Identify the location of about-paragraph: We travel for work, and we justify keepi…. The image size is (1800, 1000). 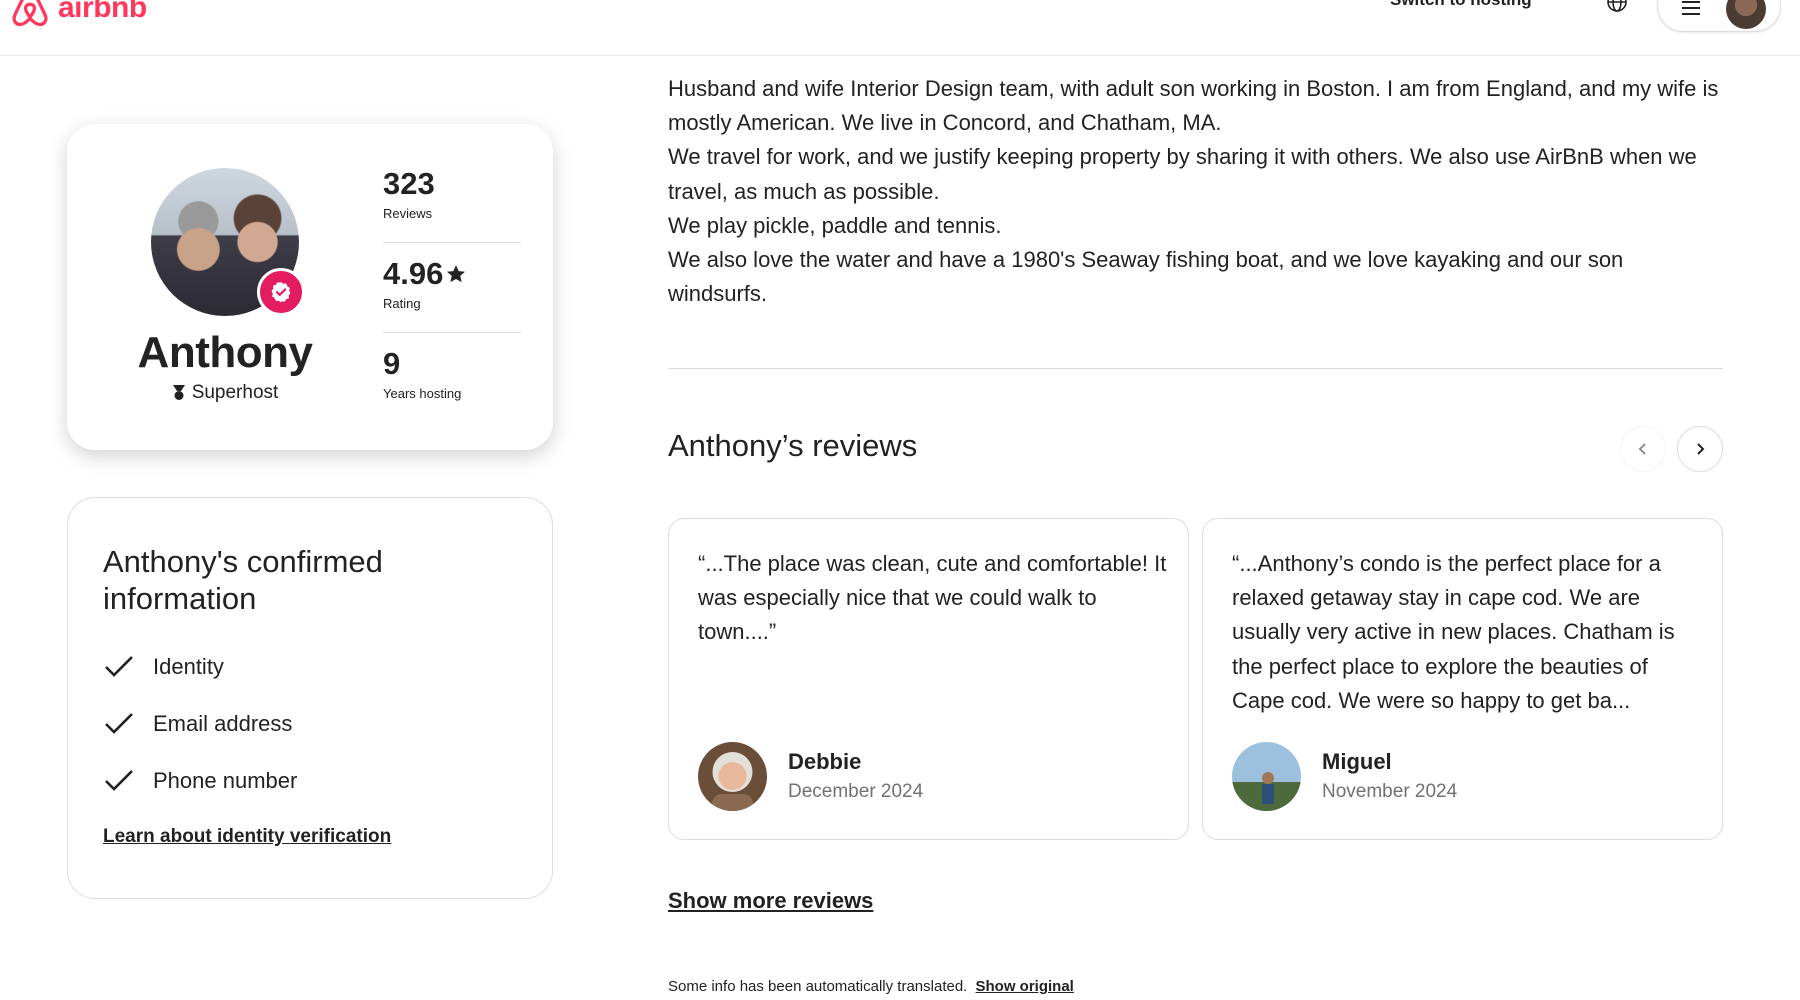
(1182, 174).